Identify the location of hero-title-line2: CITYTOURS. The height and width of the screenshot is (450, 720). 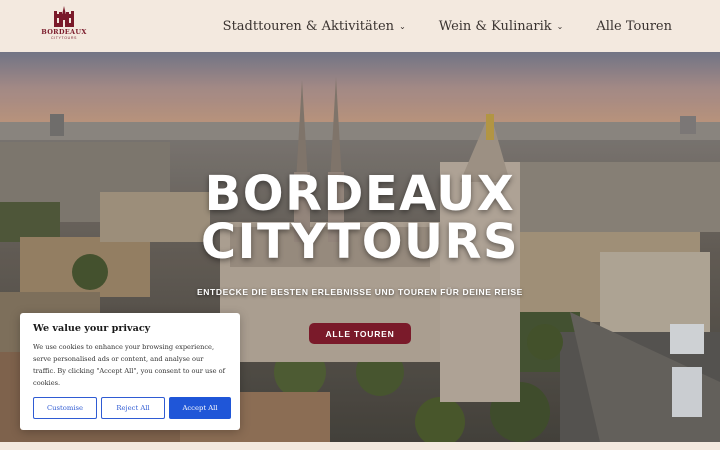
(360, 242).